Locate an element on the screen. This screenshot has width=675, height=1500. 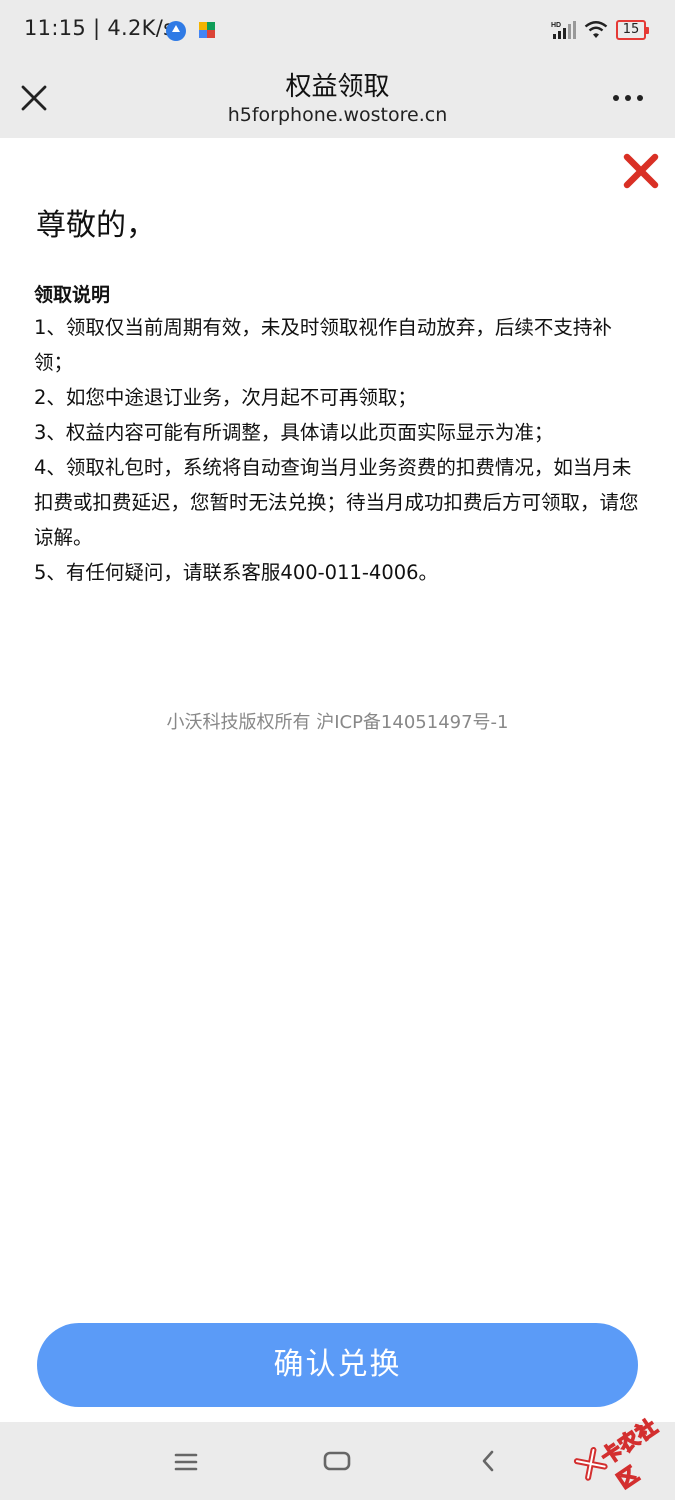
greeting-text: 尊敬的， is located at coordinates (96, 225).